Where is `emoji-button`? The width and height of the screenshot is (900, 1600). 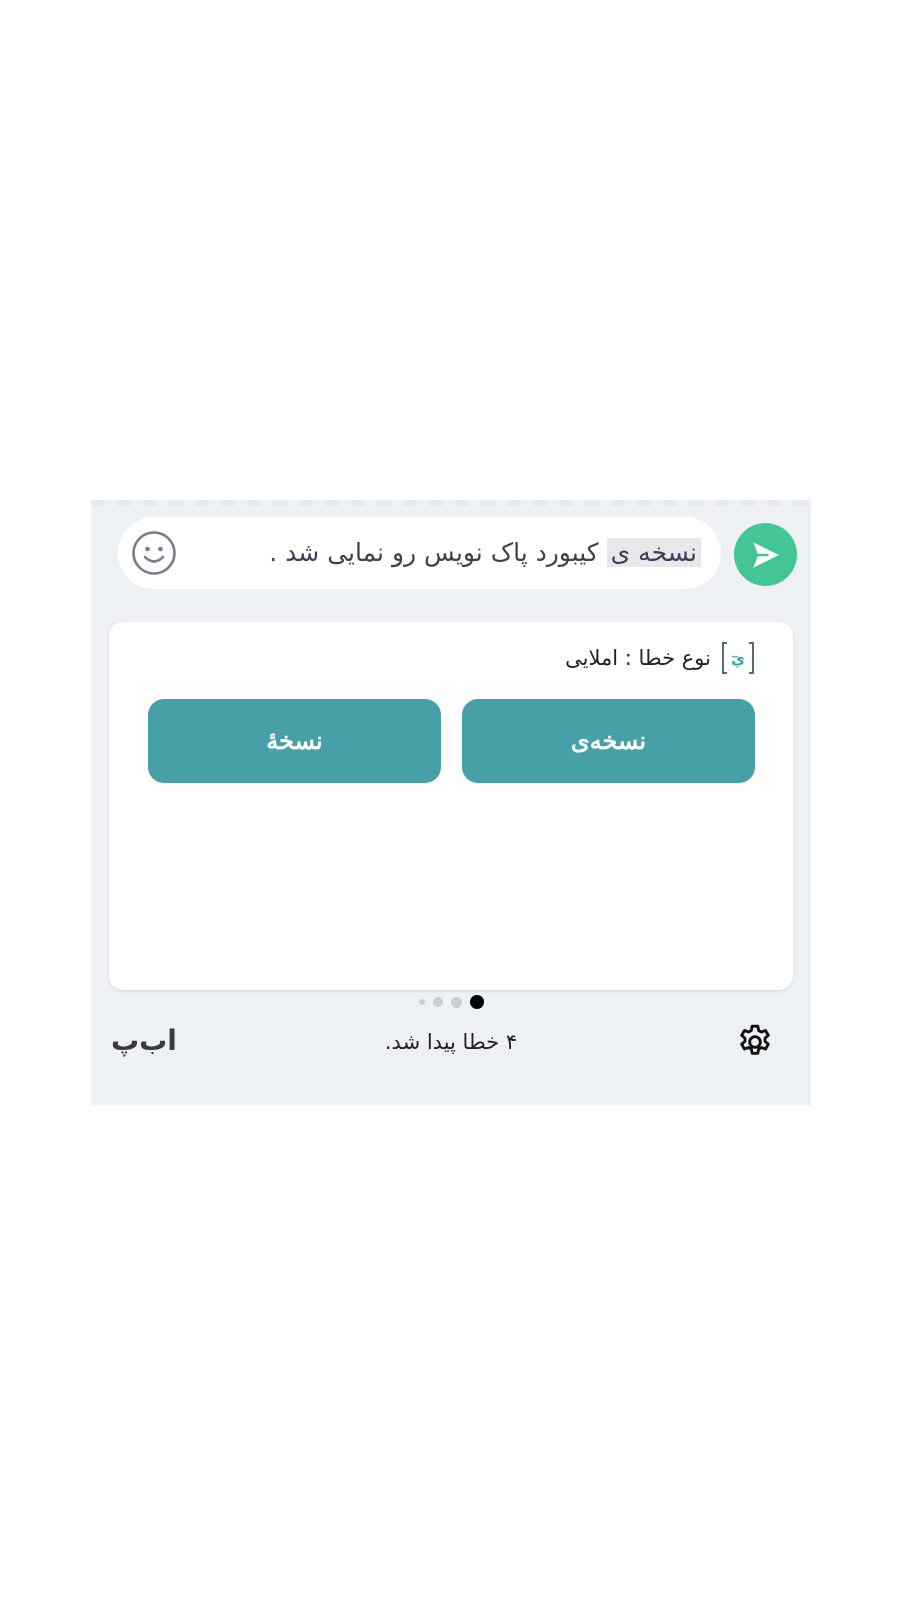 emoji-button is located at coordinates (154, 553).